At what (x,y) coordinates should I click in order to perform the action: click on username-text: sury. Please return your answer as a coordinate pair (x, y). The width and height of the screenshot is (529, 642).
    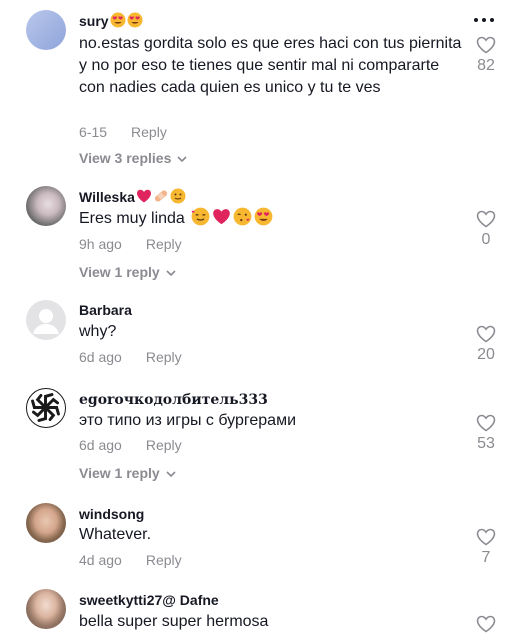
    Looking at the image, I should click on (94, 21).